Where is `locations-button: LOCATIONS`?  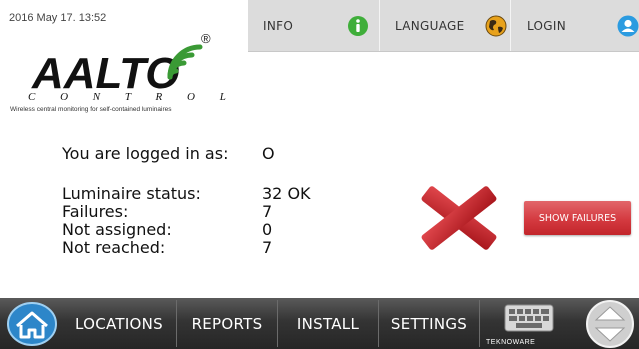 locations-button: LOCATIONS is located at coordinates (119, 323).